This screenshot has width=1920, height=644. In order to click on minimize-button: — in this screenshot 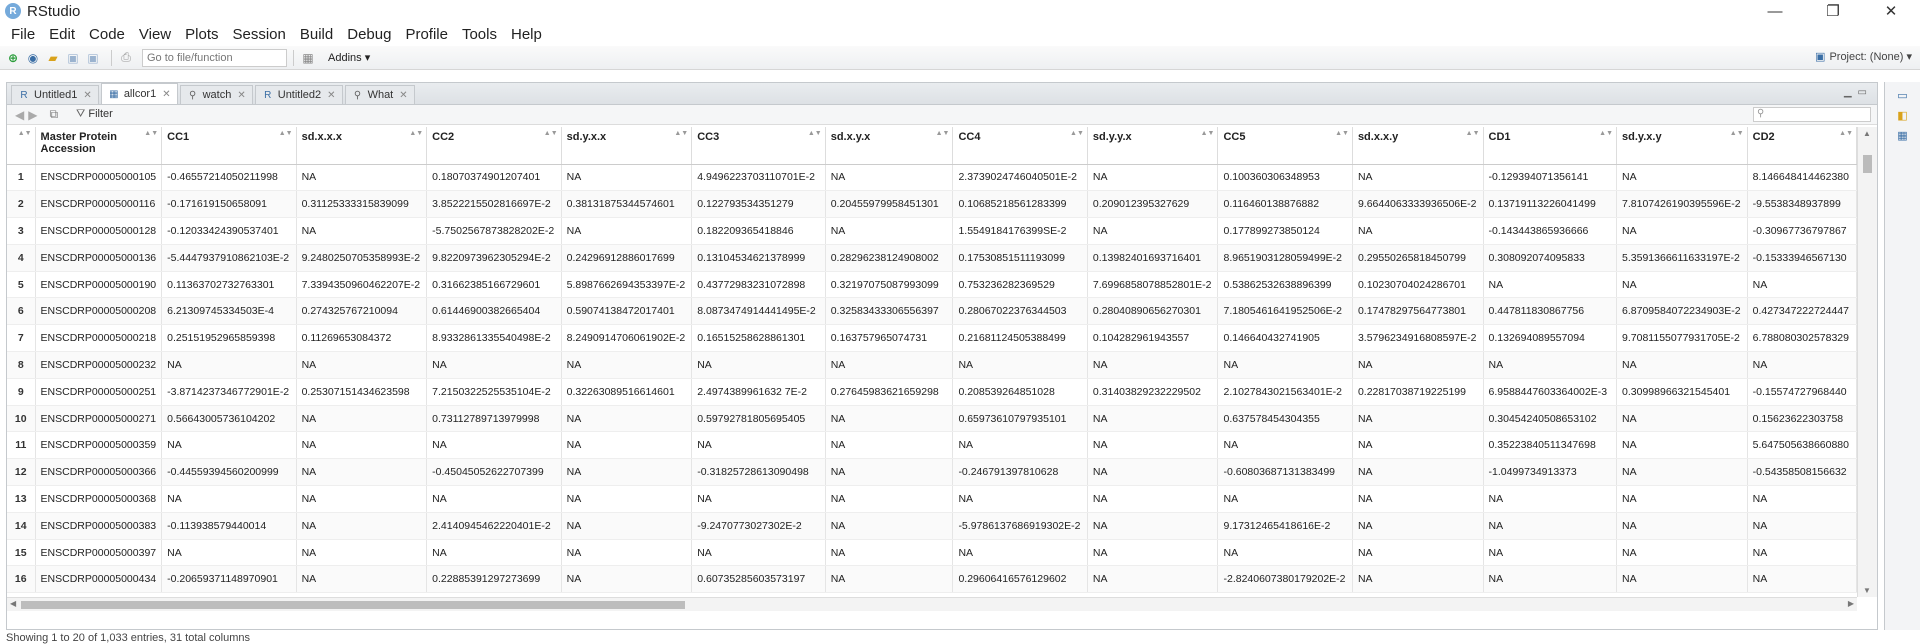, I will do `click(1775, 11)`.